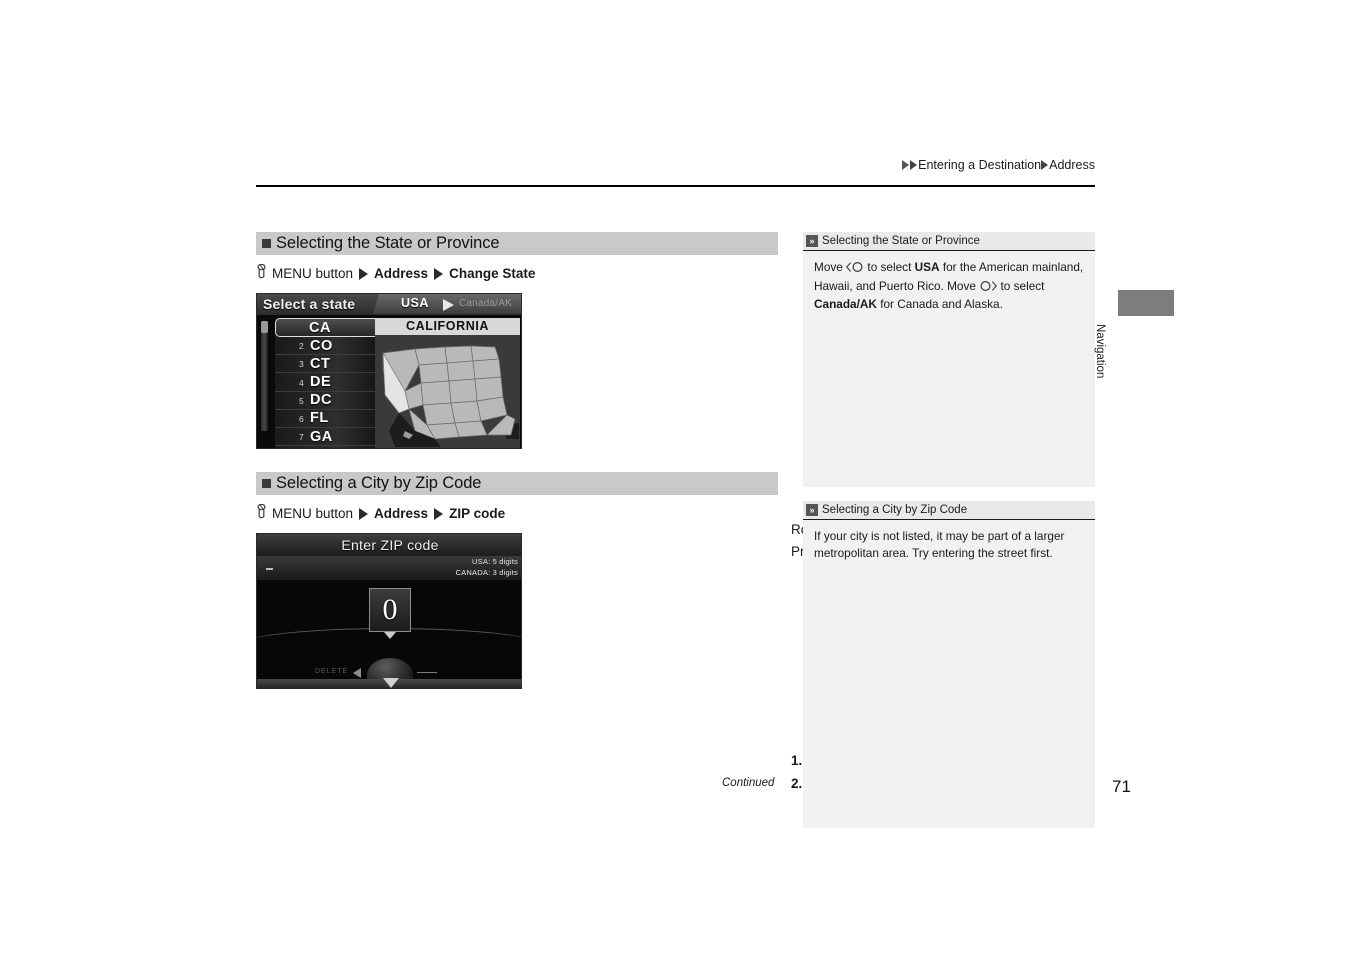 This screenshot has height=954, width=1350. I want to click on state-list-item: 4 DE, so click(327, 382).